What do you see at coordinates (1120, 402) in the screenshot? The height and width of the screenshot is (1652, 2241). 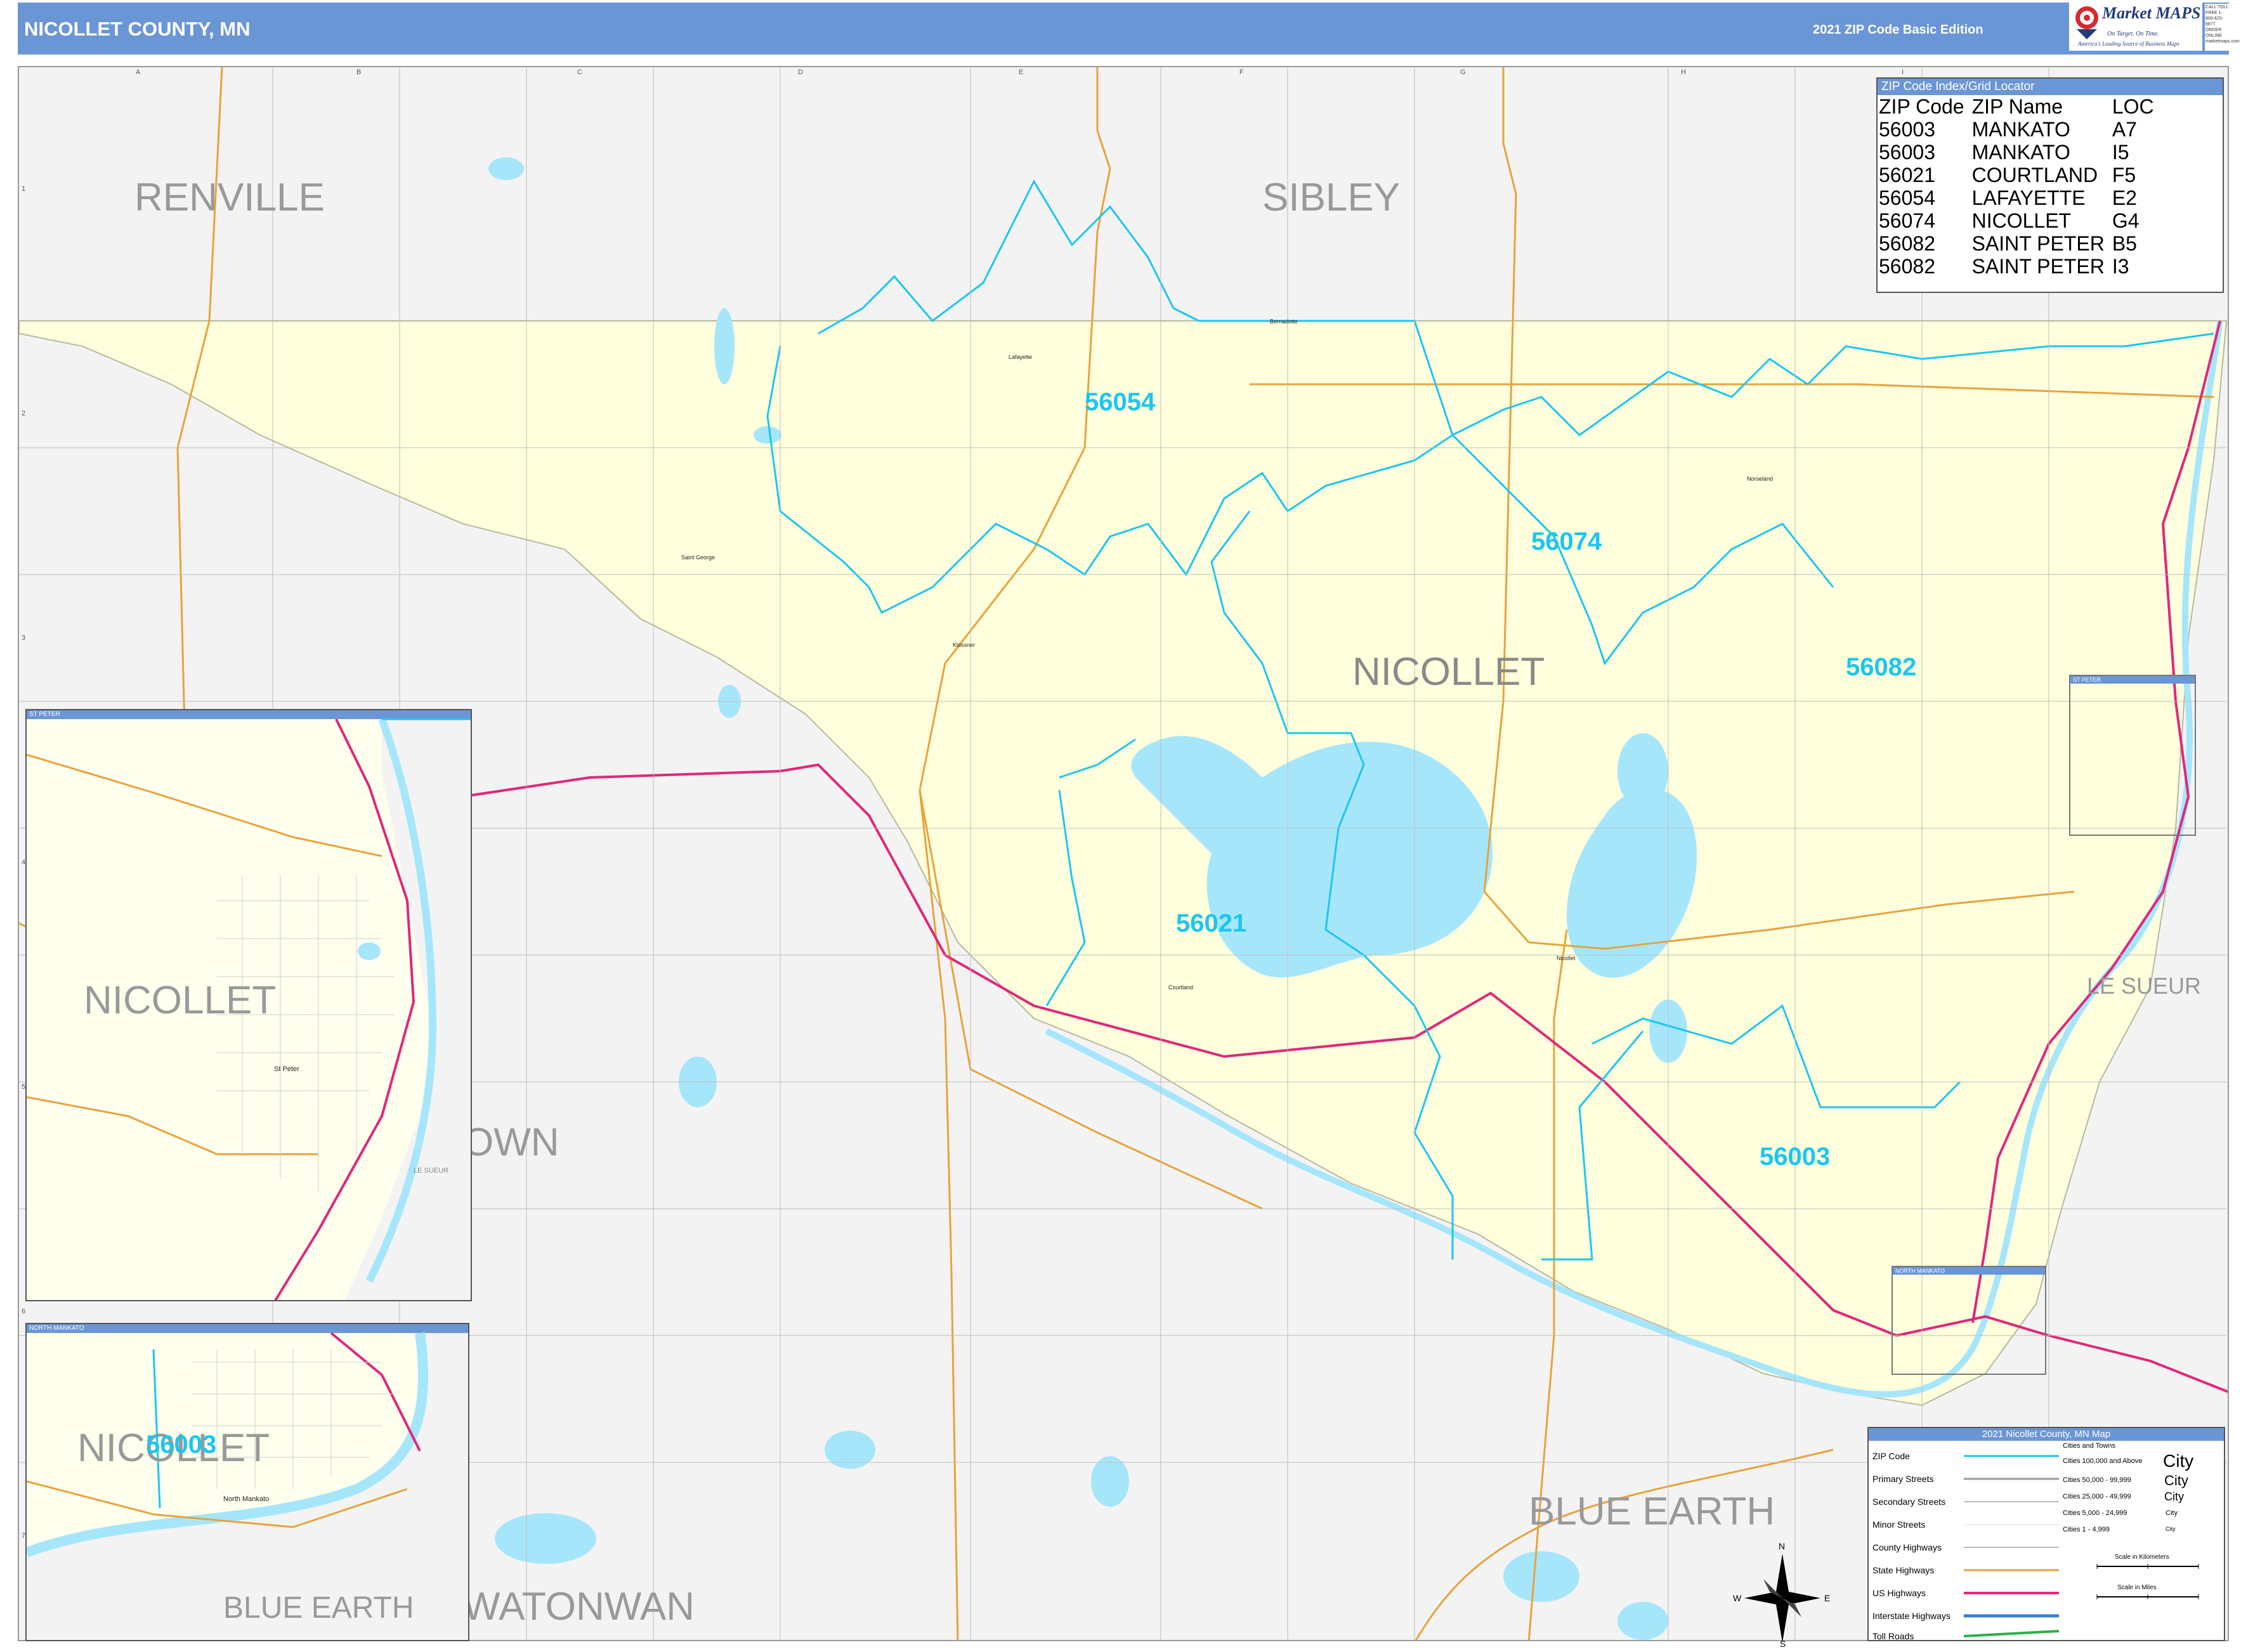 I see `zip-56054: 56054` at bounding box center [1120, 402].